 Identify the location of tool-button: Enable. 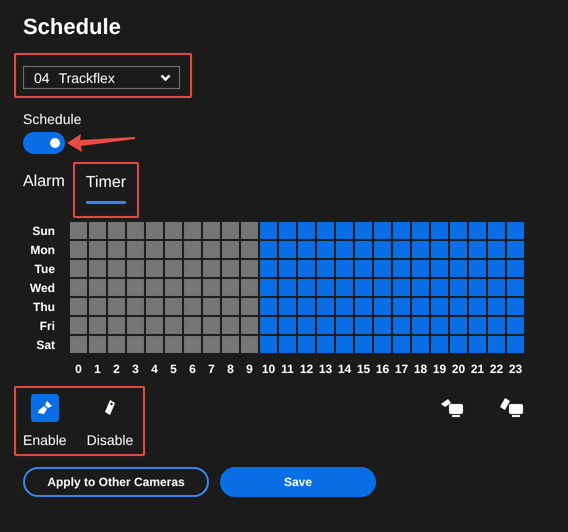
(45, 421).